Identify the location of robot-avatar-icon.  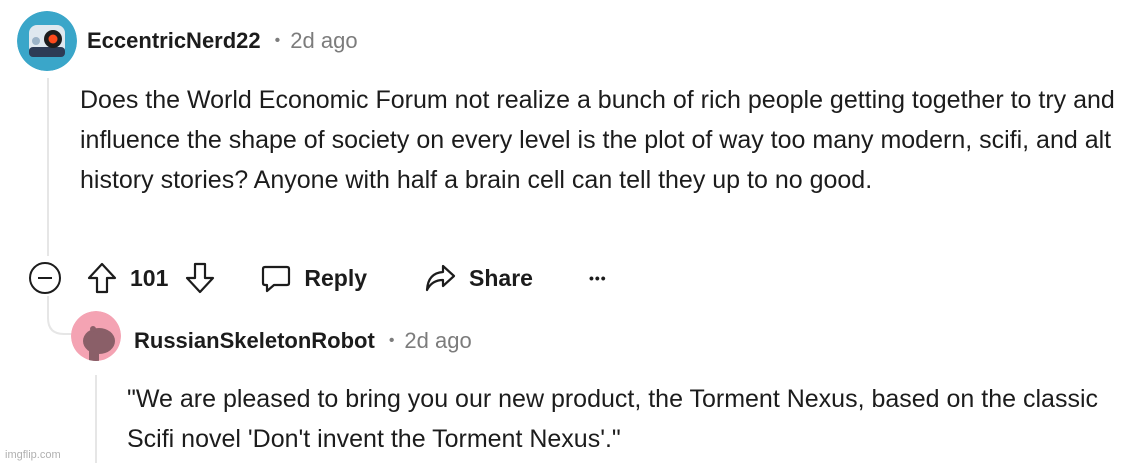
(47, 41).